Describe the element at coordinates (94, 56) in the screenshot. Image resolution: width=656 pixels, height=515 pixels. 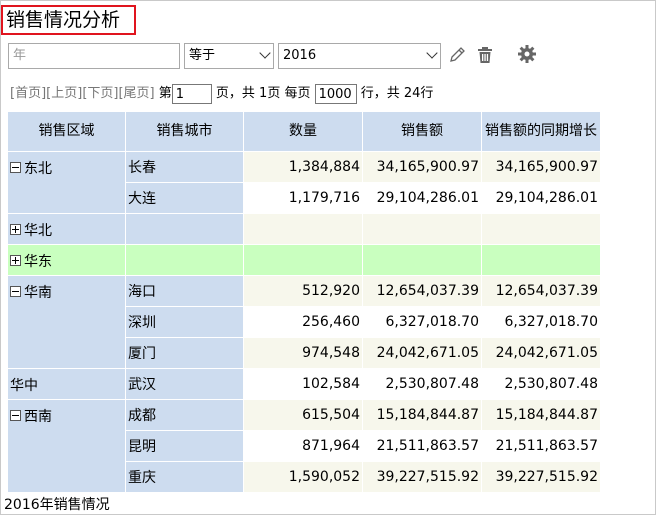
I see `field-input: 年` at that location.